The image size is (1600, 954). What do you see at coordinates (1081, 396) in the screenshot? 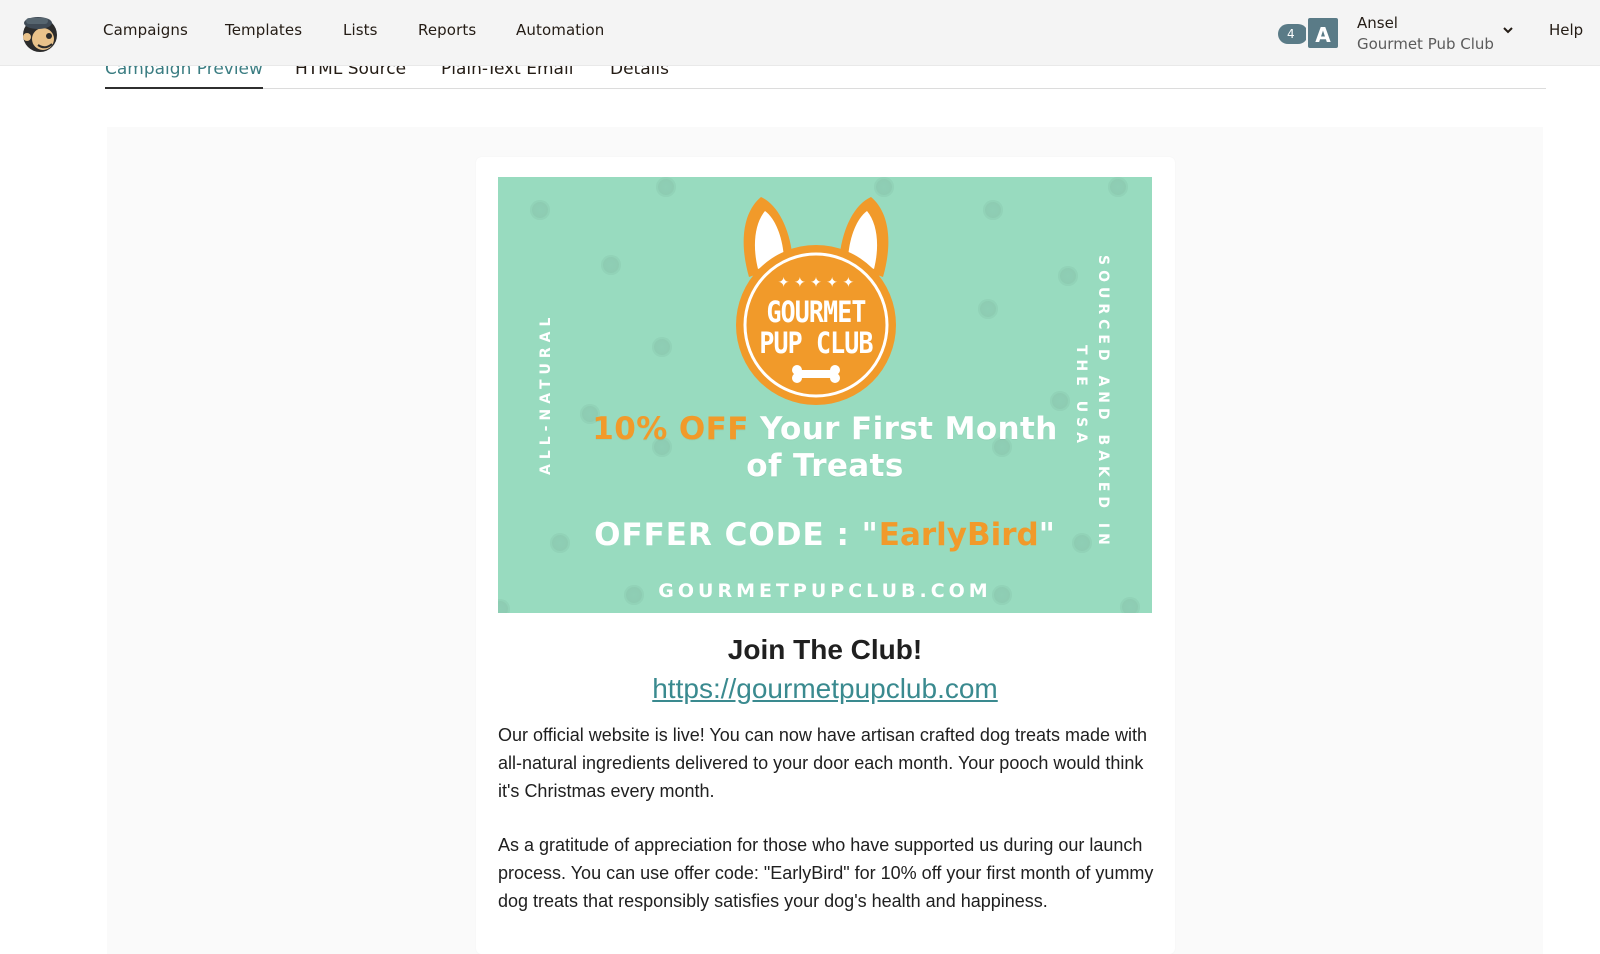
I see `sourced-line2: THE USA` at bounding box center [1081, 396].